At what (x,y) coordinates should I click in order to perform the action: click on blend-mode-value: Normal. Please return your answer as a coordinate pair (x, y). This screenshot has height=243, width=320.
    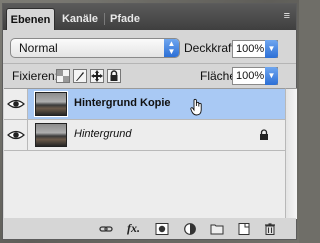
    Looking at the image, I should click on (38, 48).